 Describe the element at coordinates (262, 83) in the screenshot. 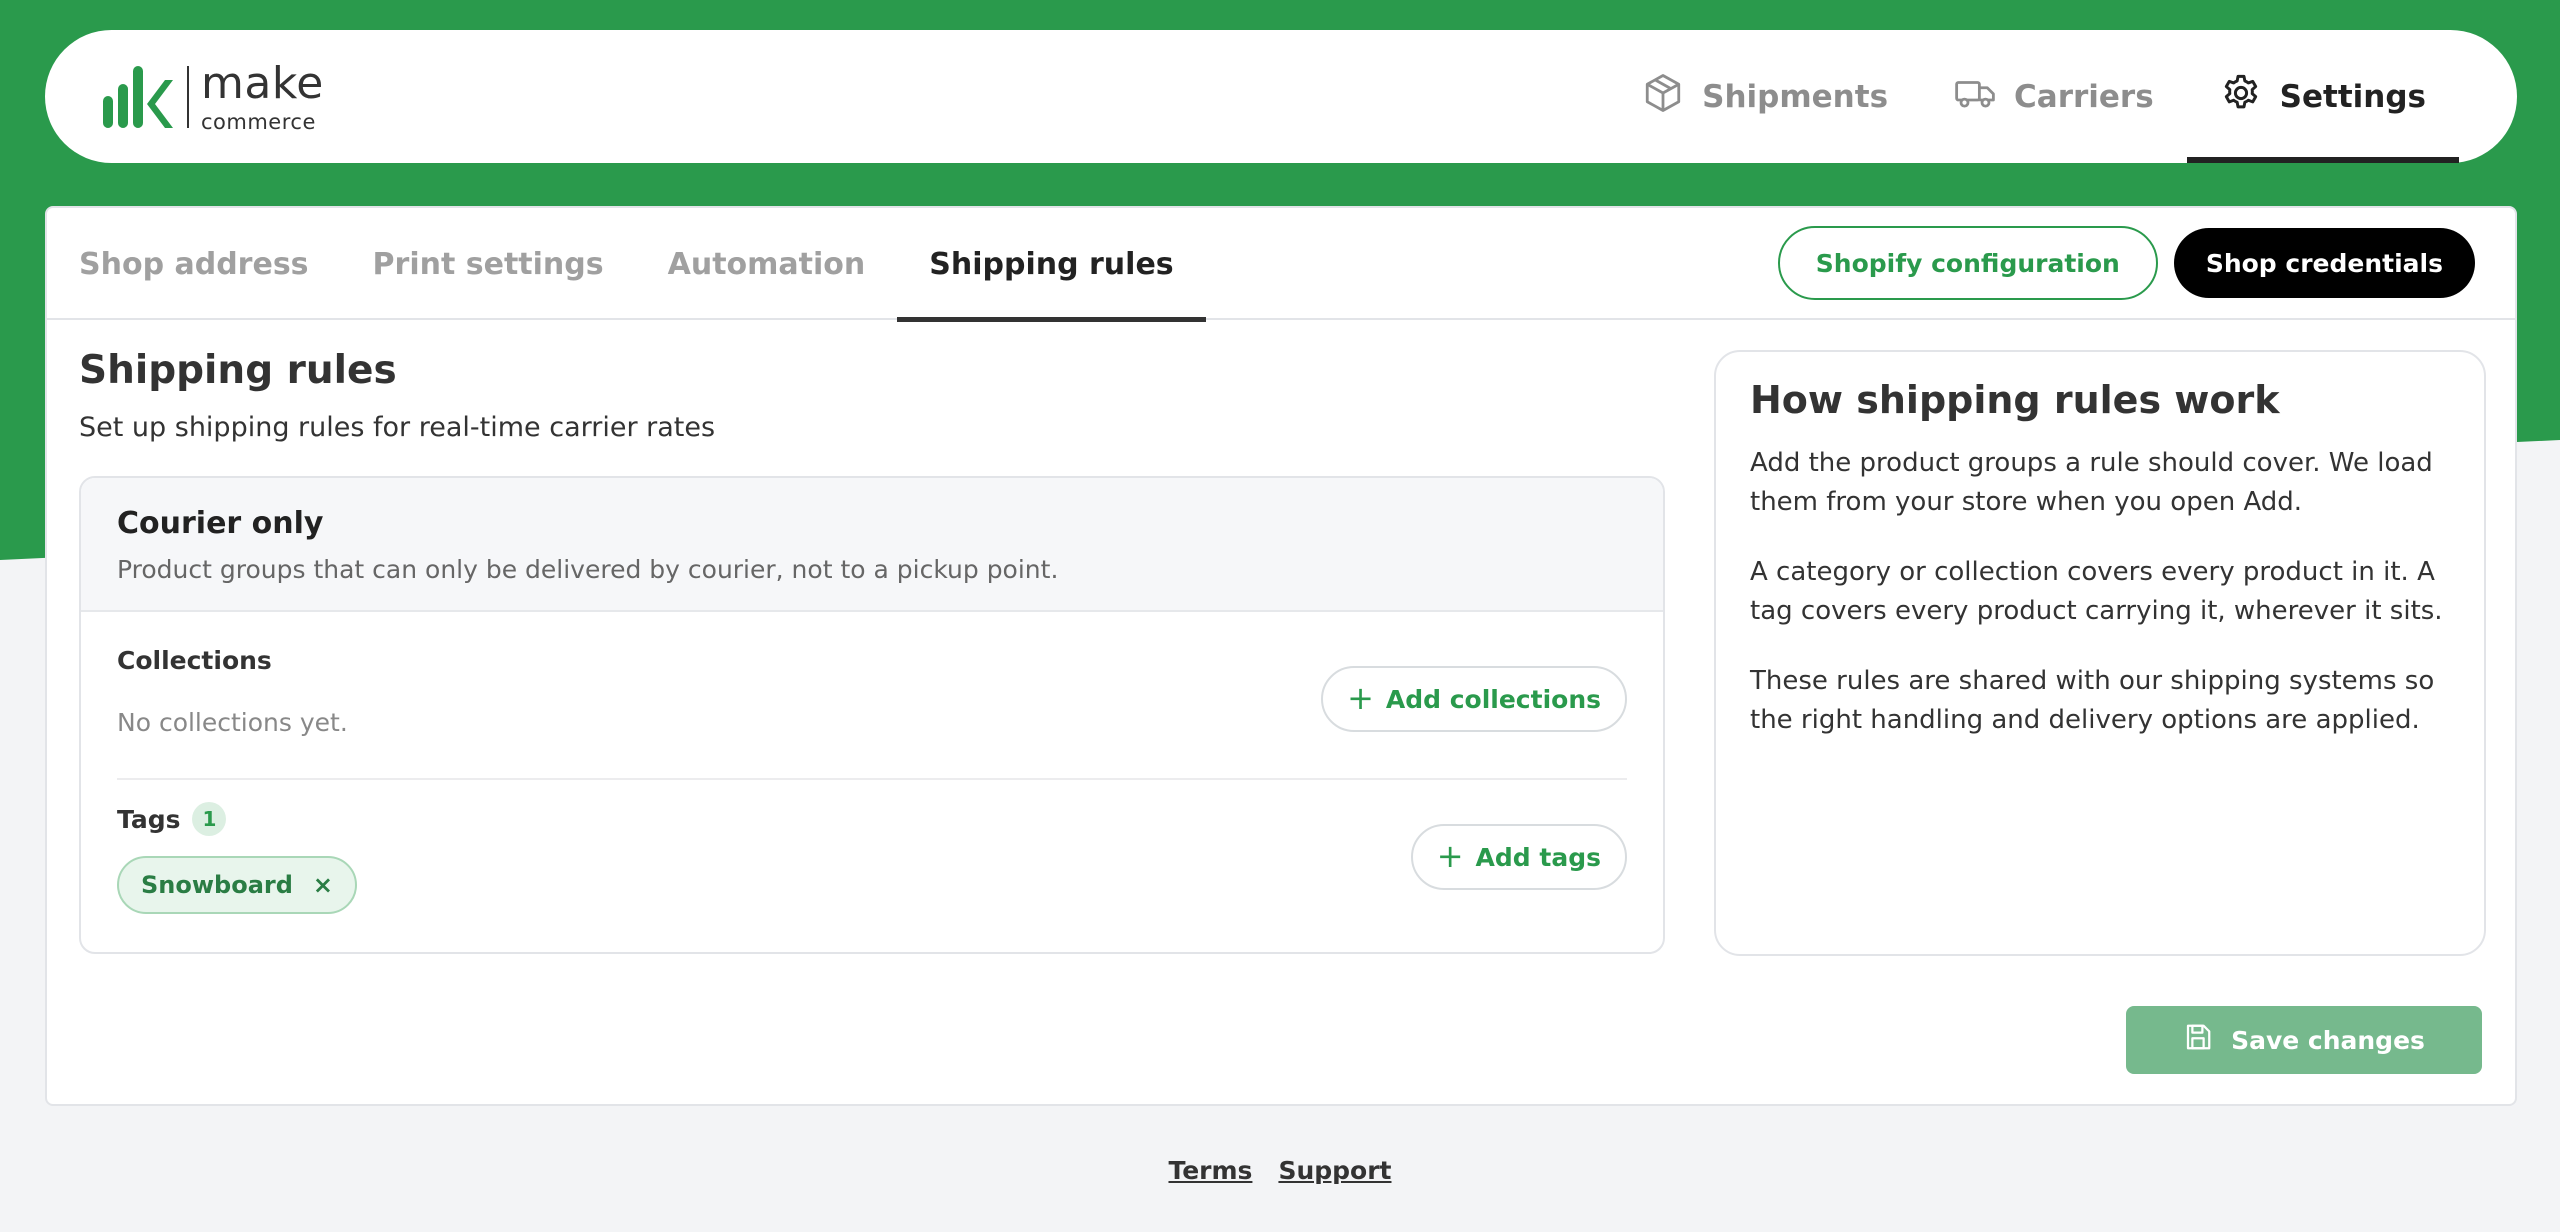

I see `logo-make: make` at that location.